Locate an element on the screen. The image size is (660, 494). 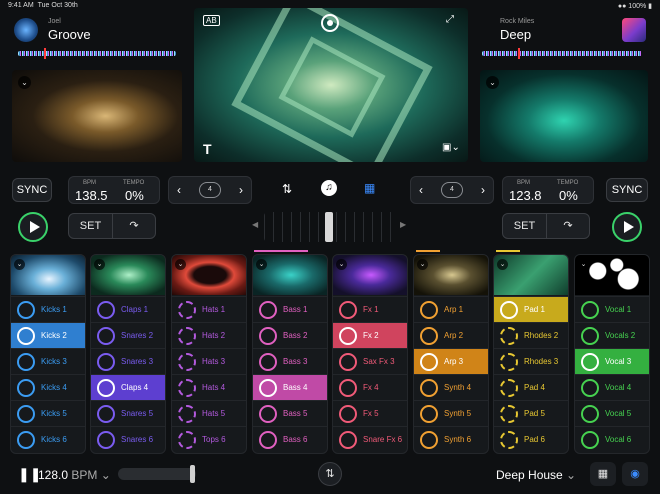
deck-a-loop-button: 4 is located at coordinates (210, 190).